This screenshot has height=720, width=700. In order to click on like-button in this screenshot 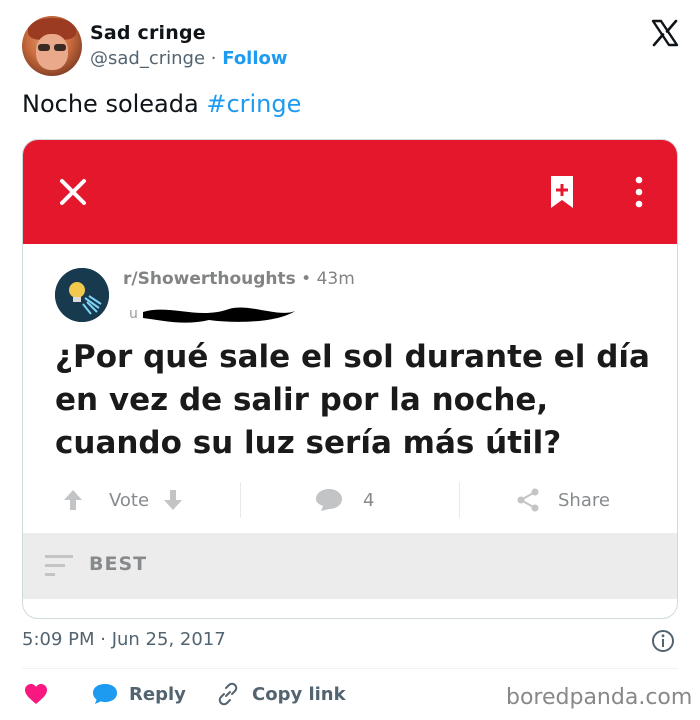, I will do `click(36, 694)`.